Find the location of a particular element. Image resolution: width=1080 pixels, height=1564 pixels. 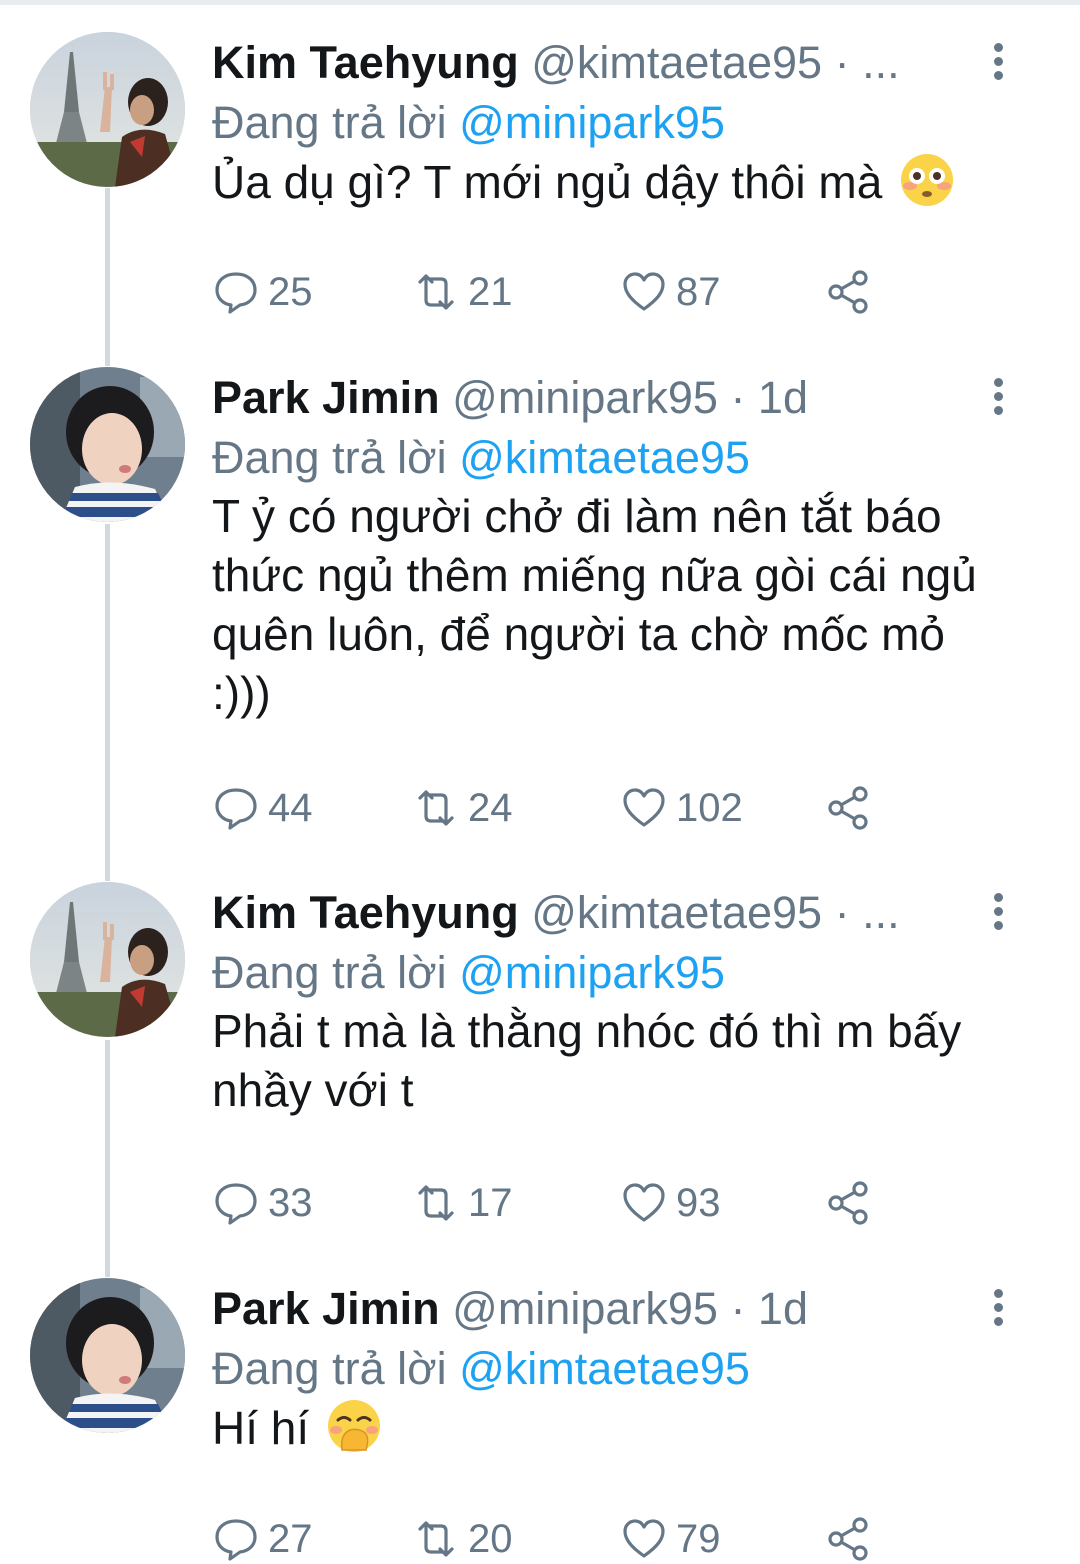

like-button: 102 is located at coordinates (681, 808).